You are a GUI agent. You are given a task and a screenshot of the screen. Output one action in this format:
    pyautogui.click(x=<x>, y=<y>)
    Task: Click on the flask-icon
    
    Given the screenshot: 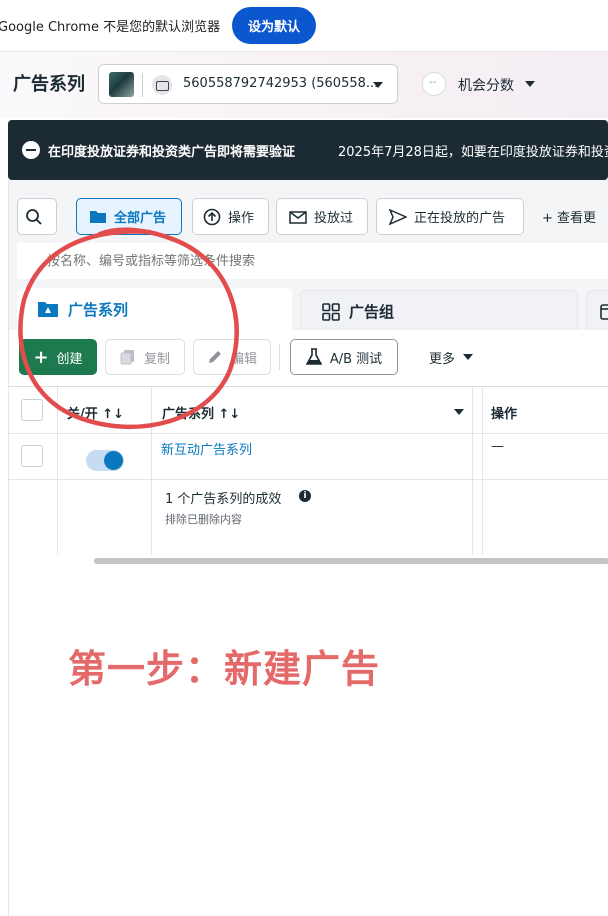 What is the action you would take?
    pyautogui.click(x=313, y=356)
    